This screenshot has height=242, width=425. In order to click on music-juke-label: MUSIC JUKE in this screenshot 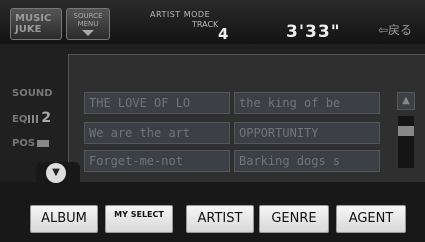, I will do `click(33, 24)`.